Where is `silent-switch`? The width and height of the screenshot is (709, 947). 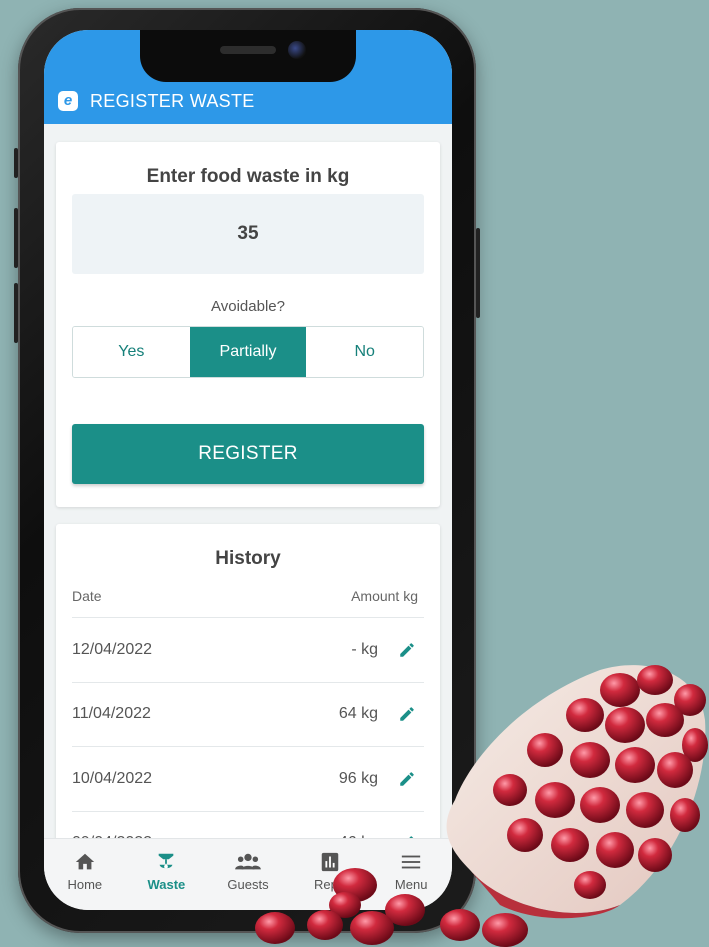 silent-switch is located at coordinates (16, 163).